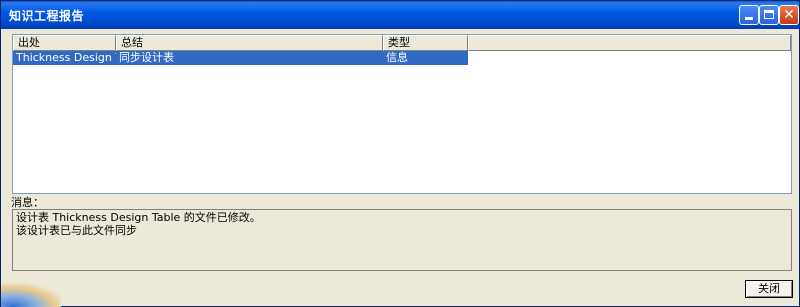  Describe the element at coordinates (425, 43) in the screenshot. I see `column-header-type: 类型` at that location.